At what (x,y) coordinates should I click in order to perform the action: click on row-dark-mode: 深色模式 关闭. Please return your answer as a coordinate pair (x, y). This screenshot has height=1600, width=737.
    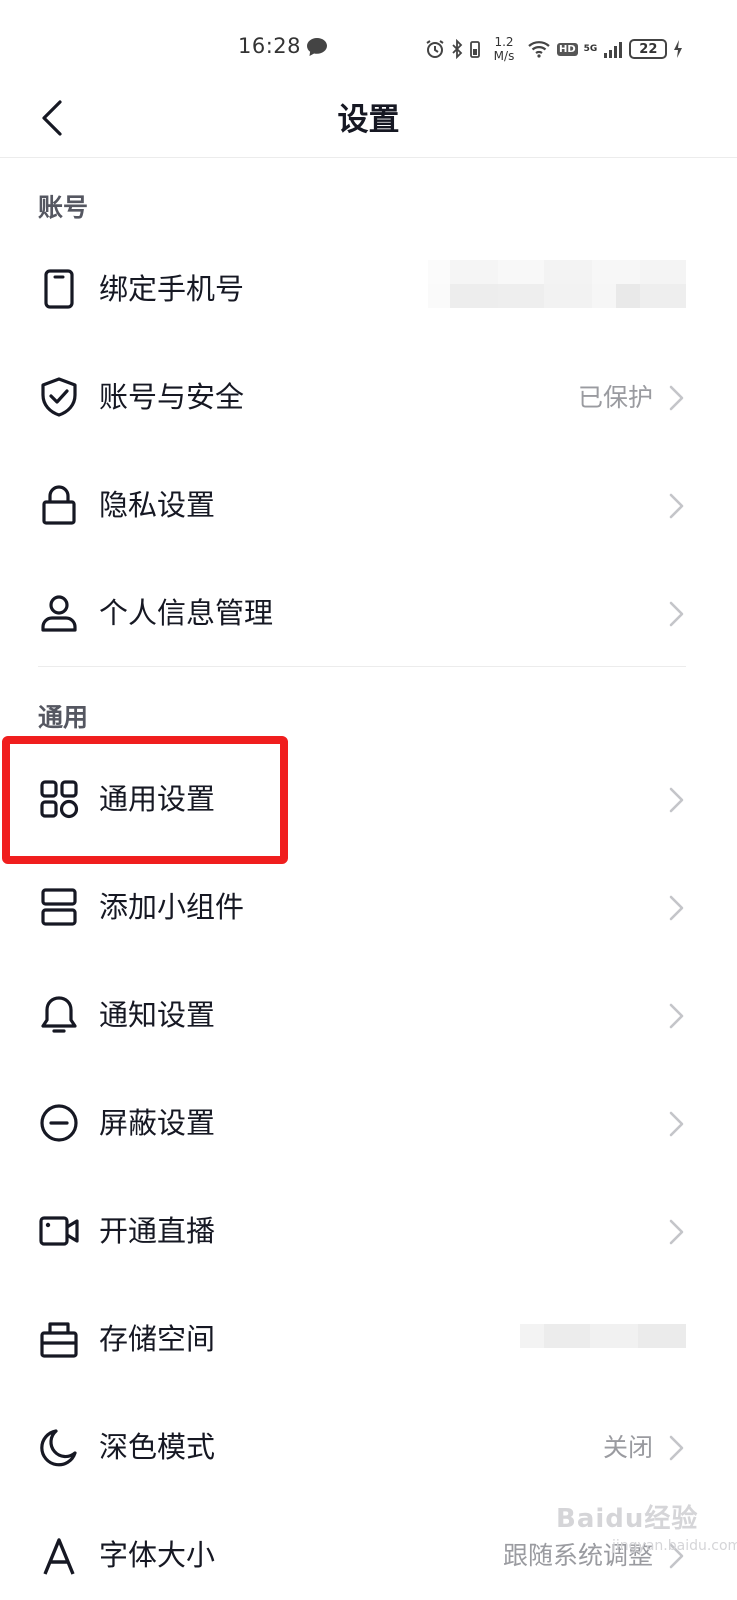
    Looking at the image, I should click on (368, 1446).